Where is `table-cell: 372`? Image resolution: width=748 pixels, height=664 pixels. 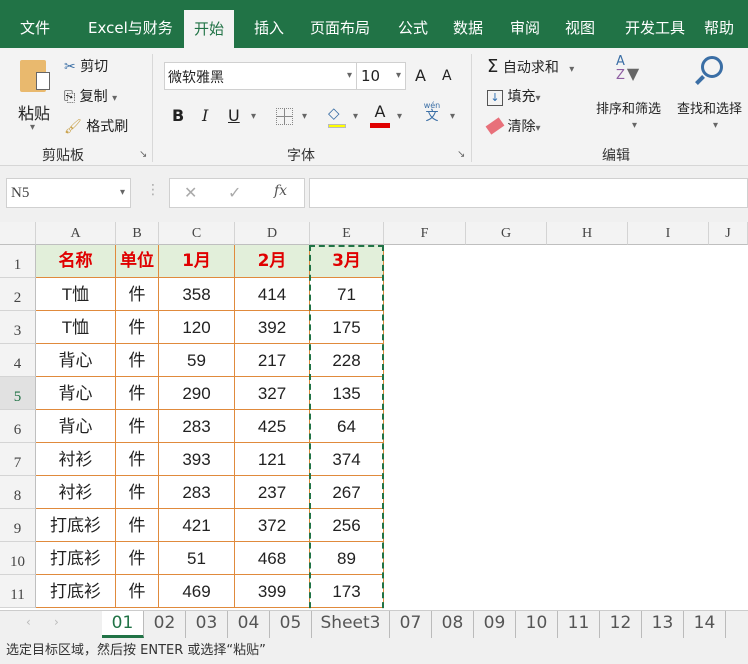
table-cell: 372 is located at coordinates (272, 525).